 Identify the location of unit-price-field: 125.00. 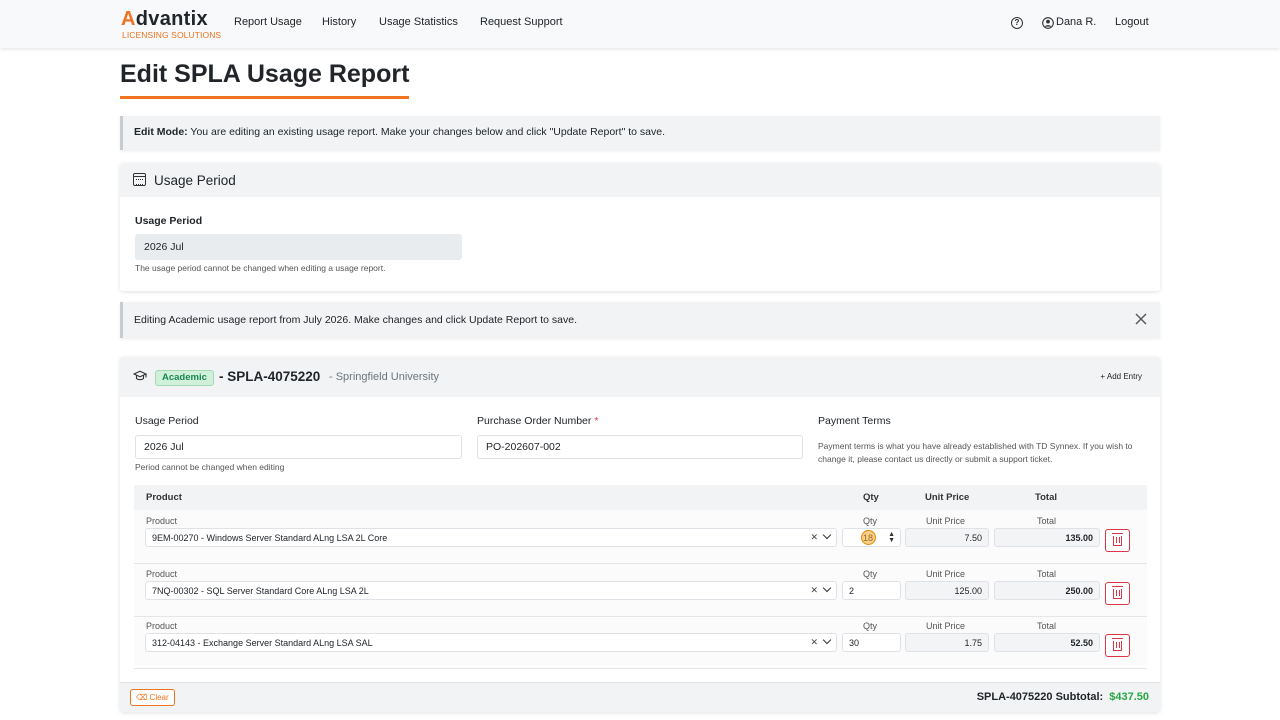
(947, 590).